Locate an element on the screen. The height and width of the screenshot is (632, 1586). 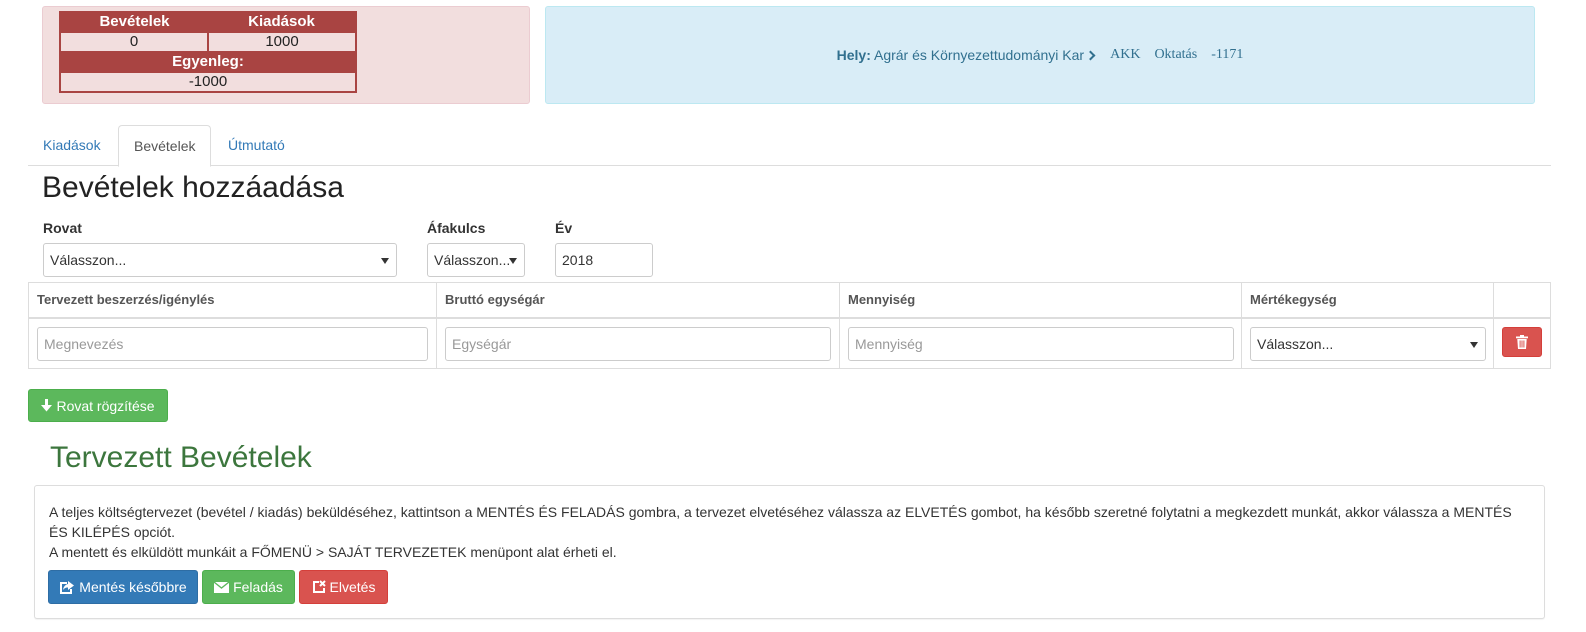
discard-button: Elvetés is located at coordinates (343, 587).